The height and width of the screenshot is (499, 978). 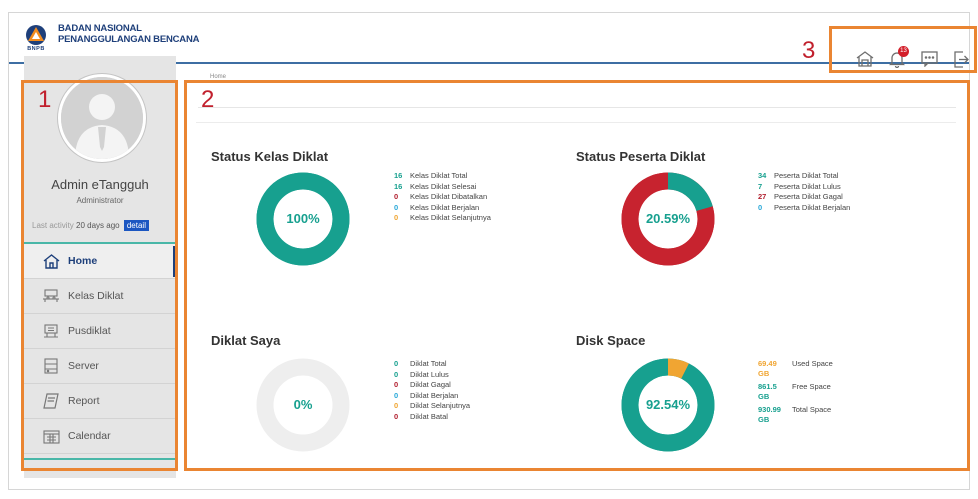 I want to click on annotation-box-header-icons, so click(x=903, y=49).